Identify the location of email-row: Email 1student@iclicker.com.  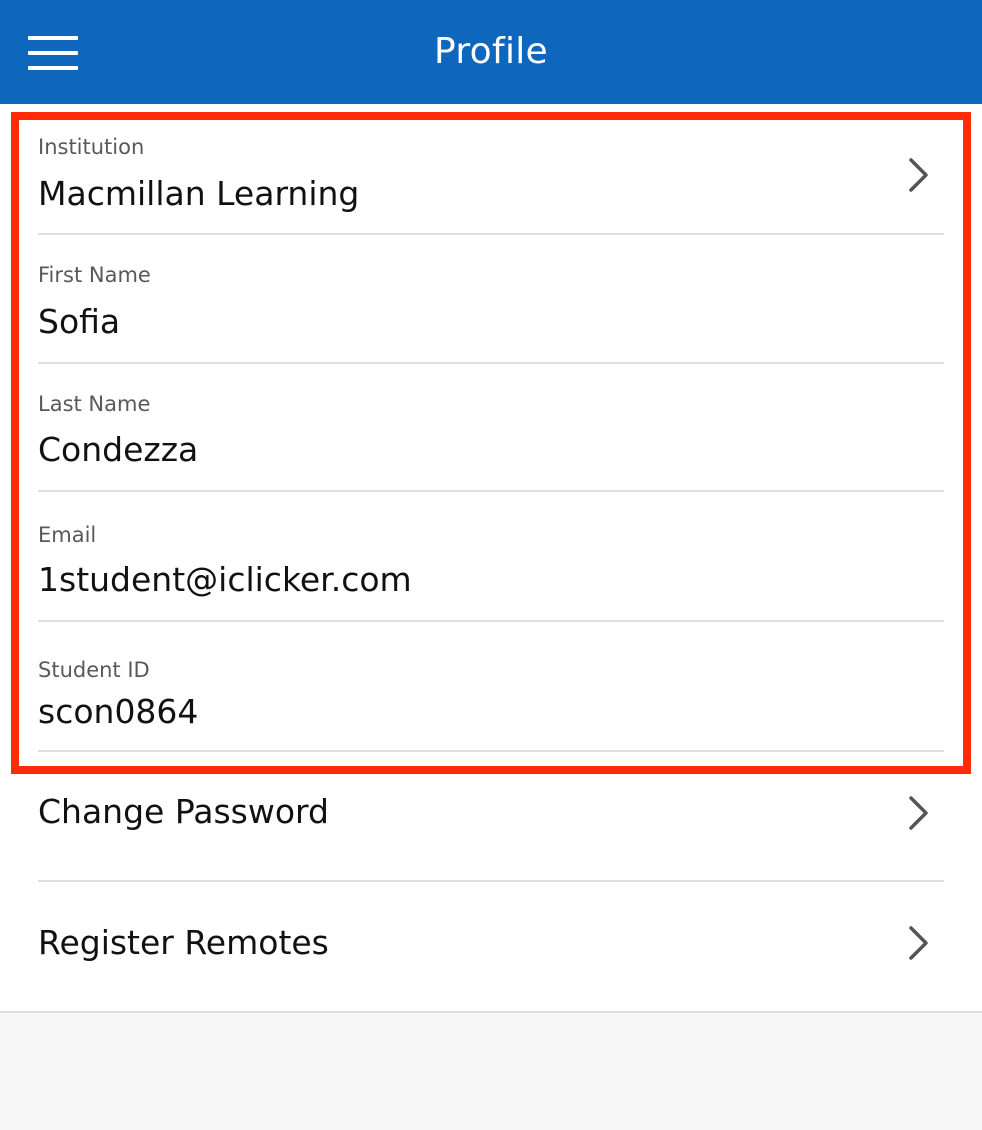
(491, 557).